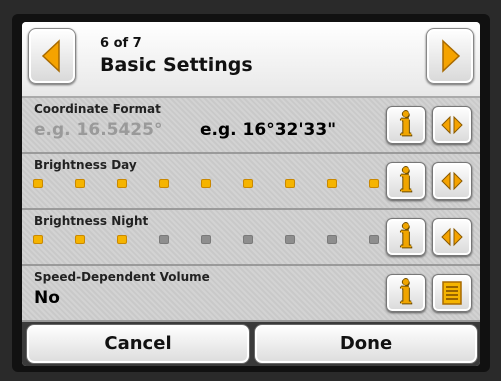 The width and height of the screenshot is (501, 381). What do you see at coordinates (98, 130) in the screenshot?
I see `coordinate-option-decimal: e.g. 16.5425°` at bounding box center [98, 130].